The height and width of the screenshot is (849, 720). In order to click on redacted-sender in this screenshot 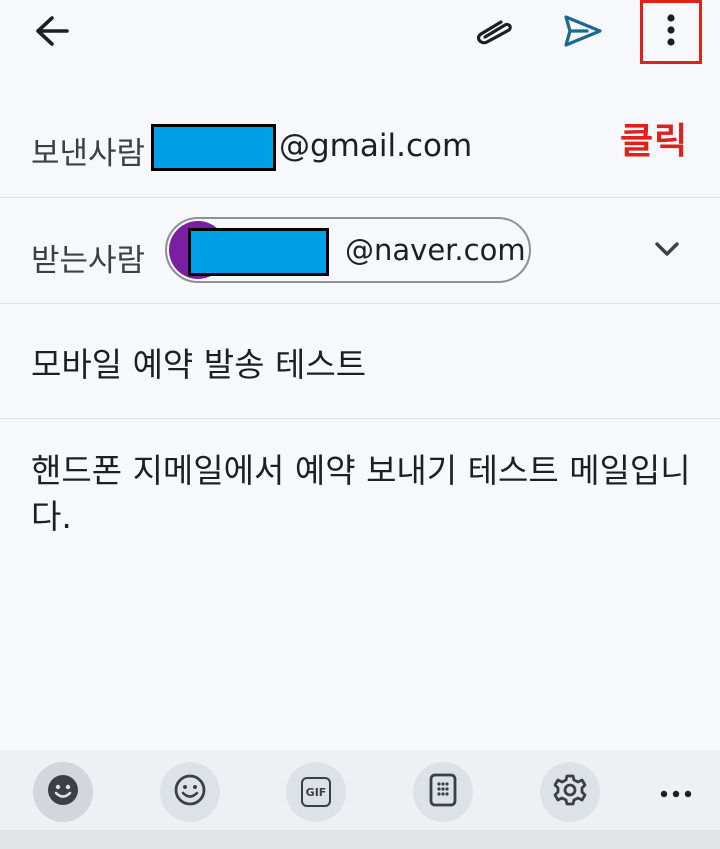, I will do `click(213, 147)`.